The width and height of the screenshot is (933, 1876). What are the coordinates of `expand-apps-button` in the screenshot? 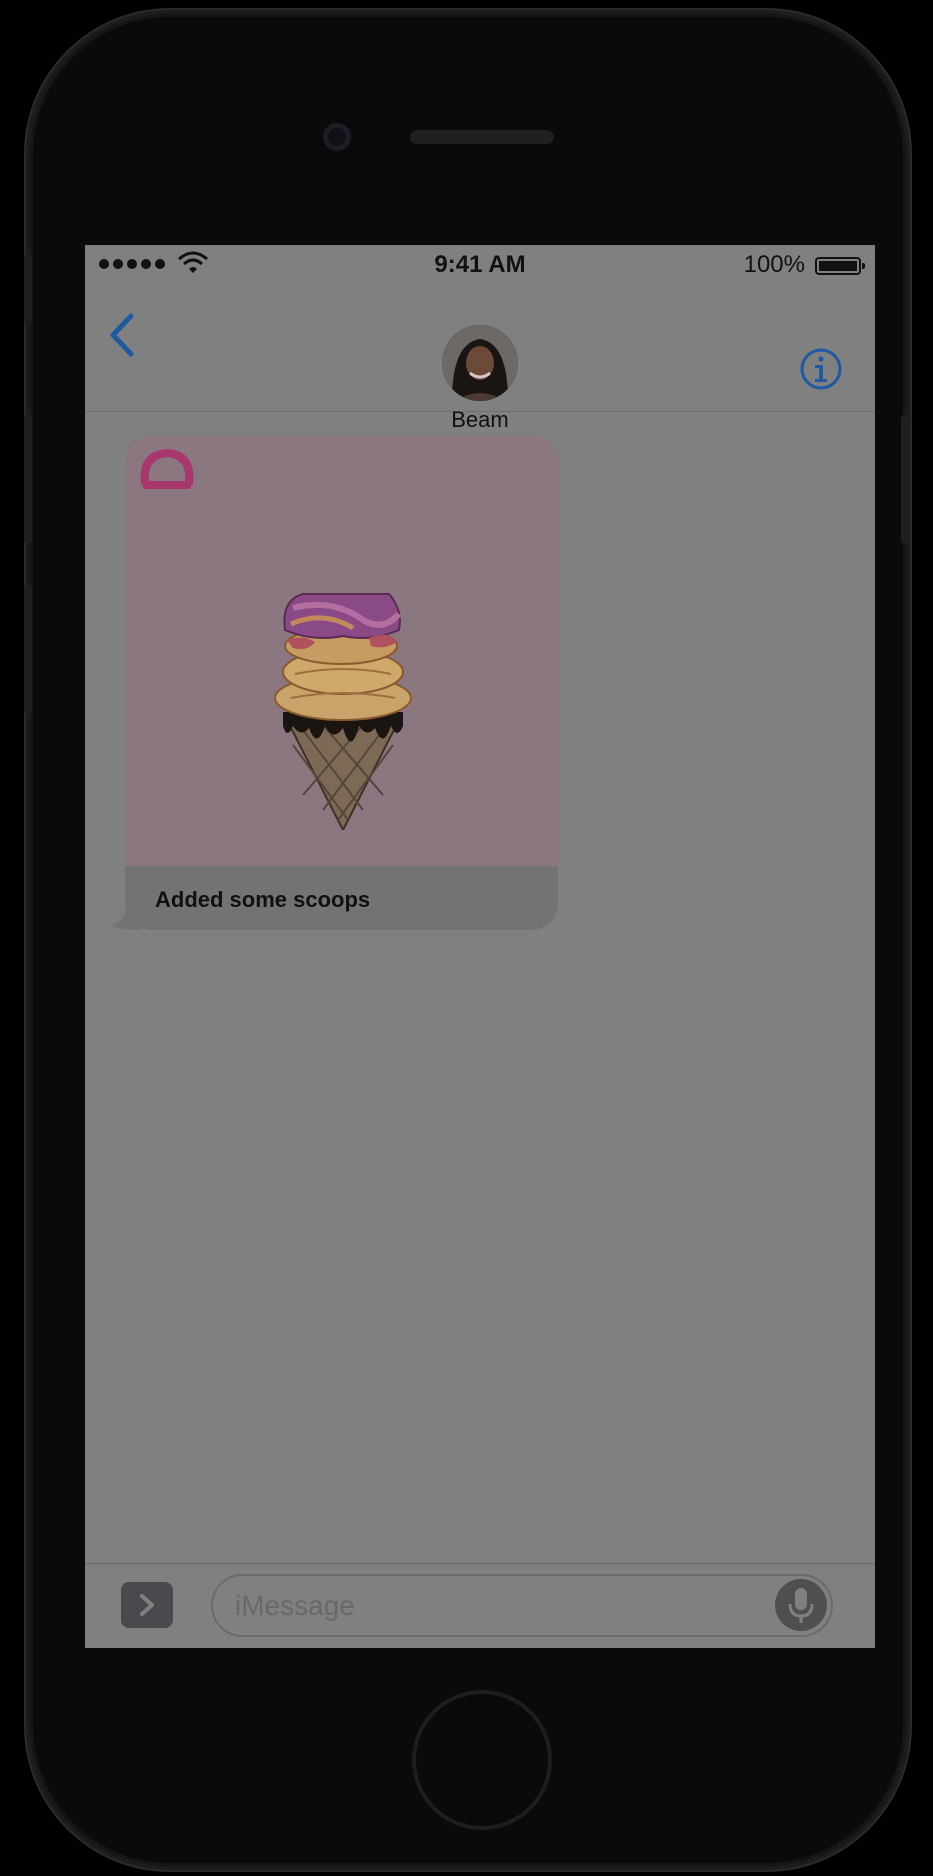 It's located at (147, 1605).